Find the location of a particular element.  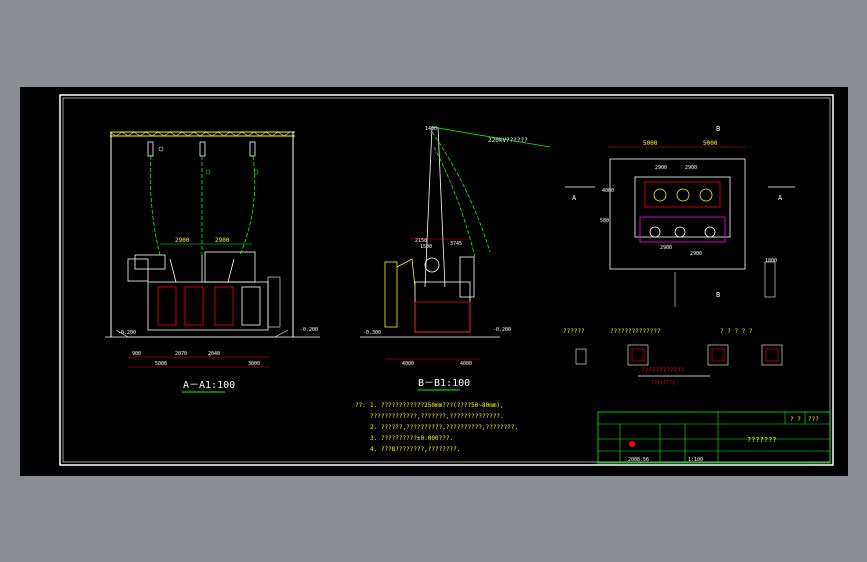

detail-label-2: ?????????????? is located at coordinates (635, 331).